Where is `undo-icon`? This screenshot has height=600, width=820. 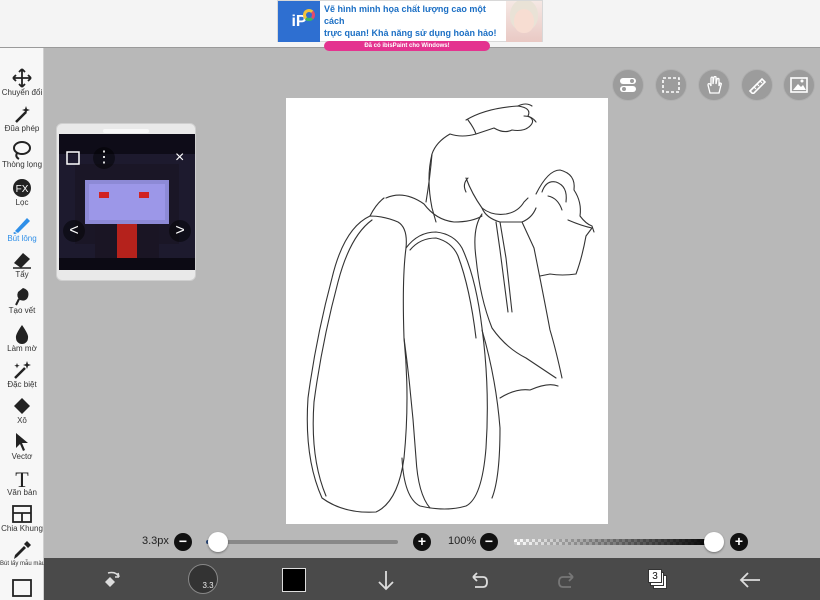
undo-icon is located at coordinates (480, 580).